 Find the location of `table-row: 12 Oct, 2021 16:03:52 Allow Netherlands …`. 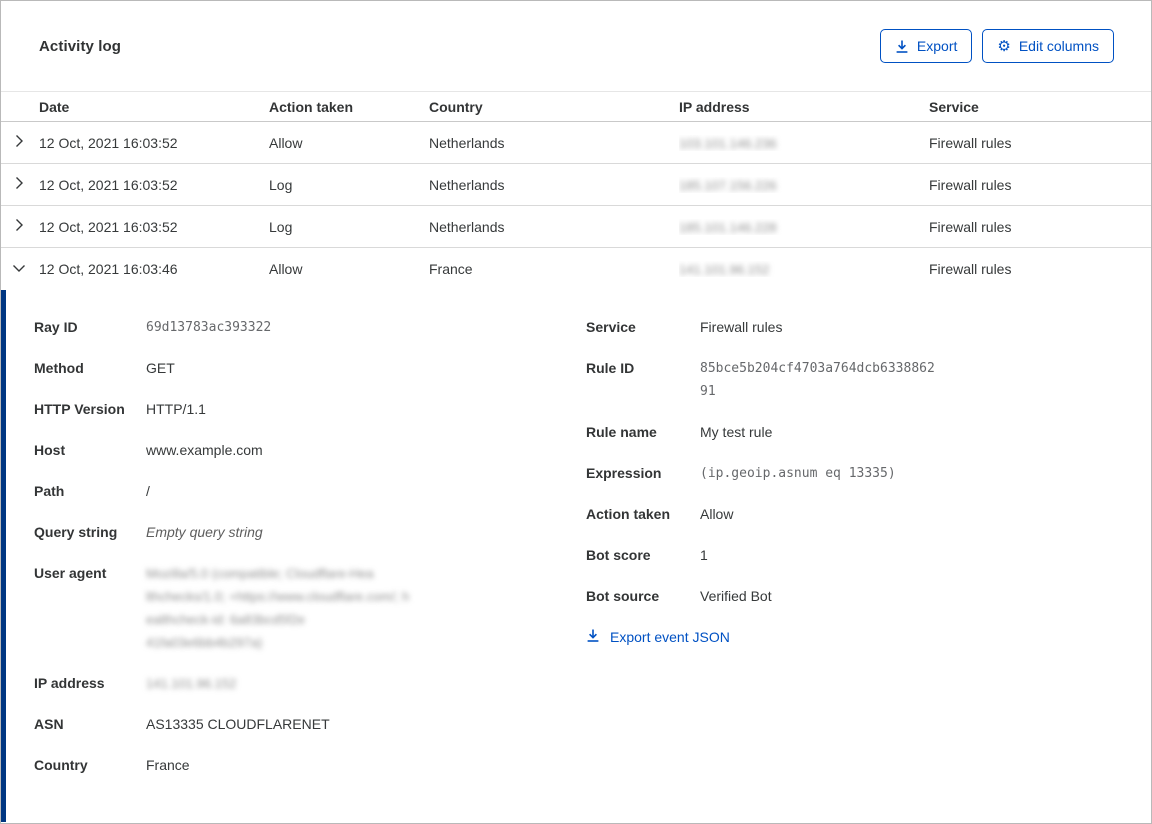

table-row: 12 Oct, 2021 16:03:52 Allow Netherlands … is located at coordinates (576, 143).